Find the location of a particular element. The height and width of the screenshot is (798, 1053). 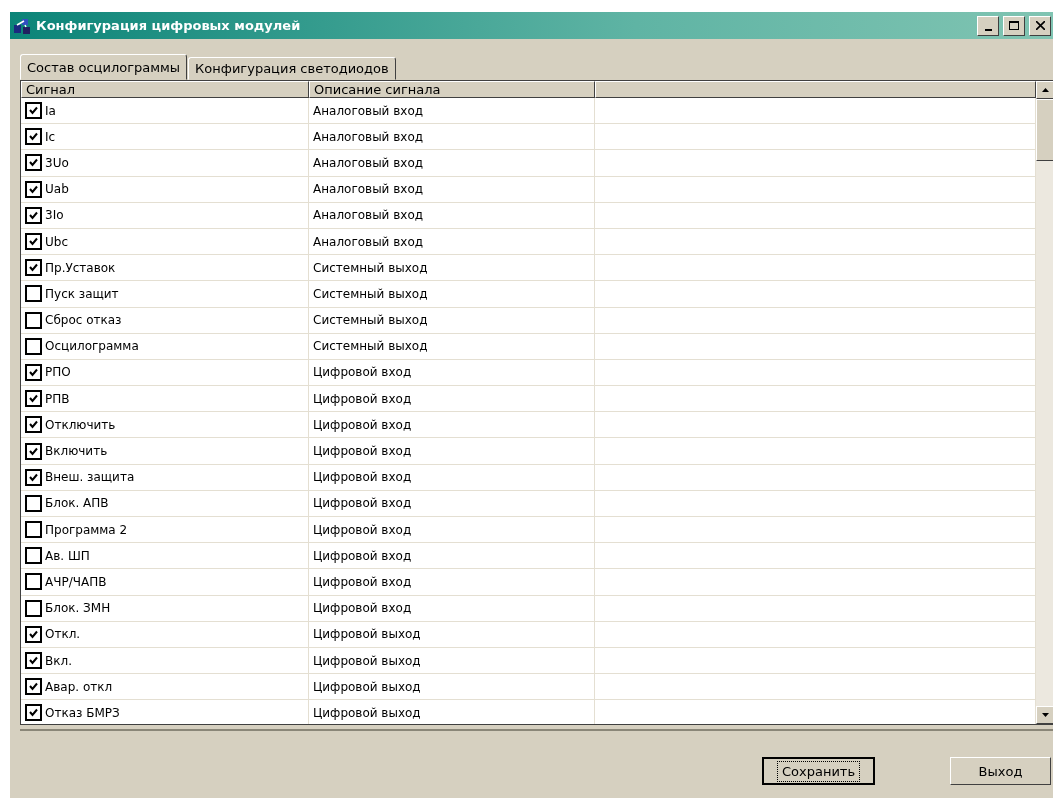

up-arrow-icon is located at coordinates (1045, 90).